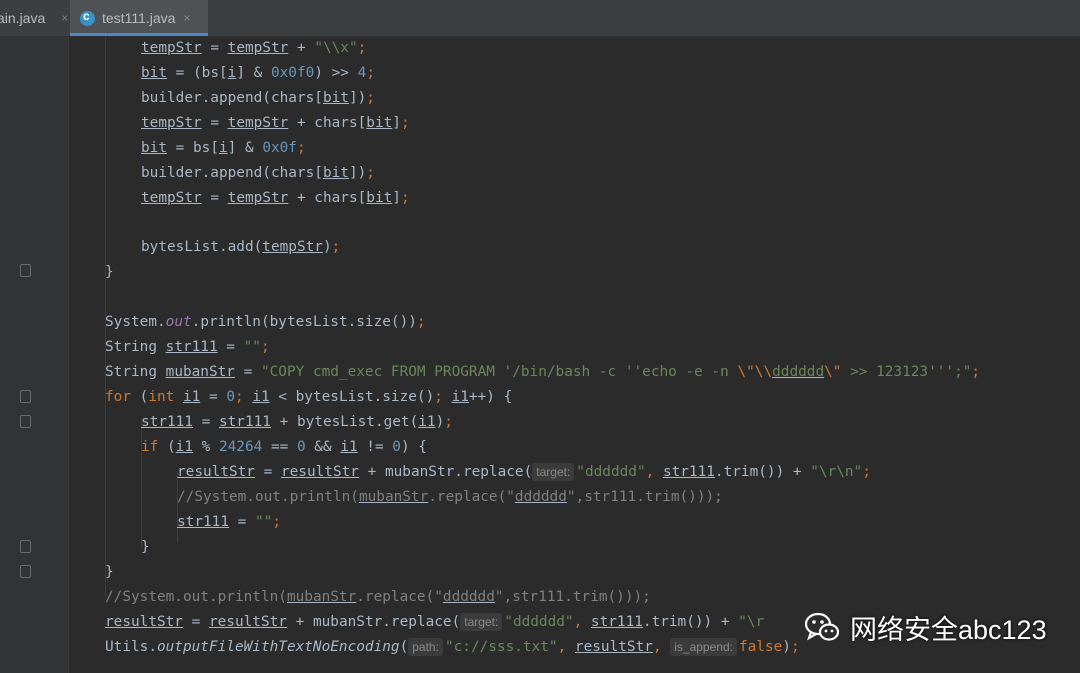  Describe the element at coordinates (223, 148) in the screenshot. I see `code-line: bit = bs[i] & 0x0f;` at that location.